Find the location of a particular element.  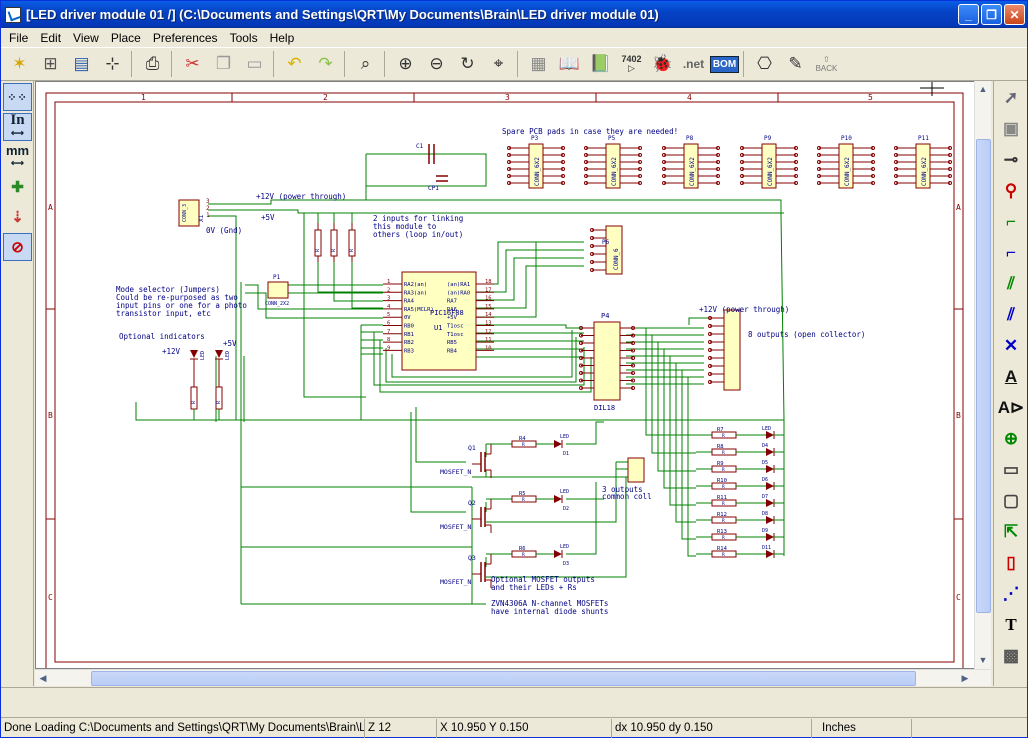

add-bus-icon: ⌐ is located at coordinates (1011, 253).